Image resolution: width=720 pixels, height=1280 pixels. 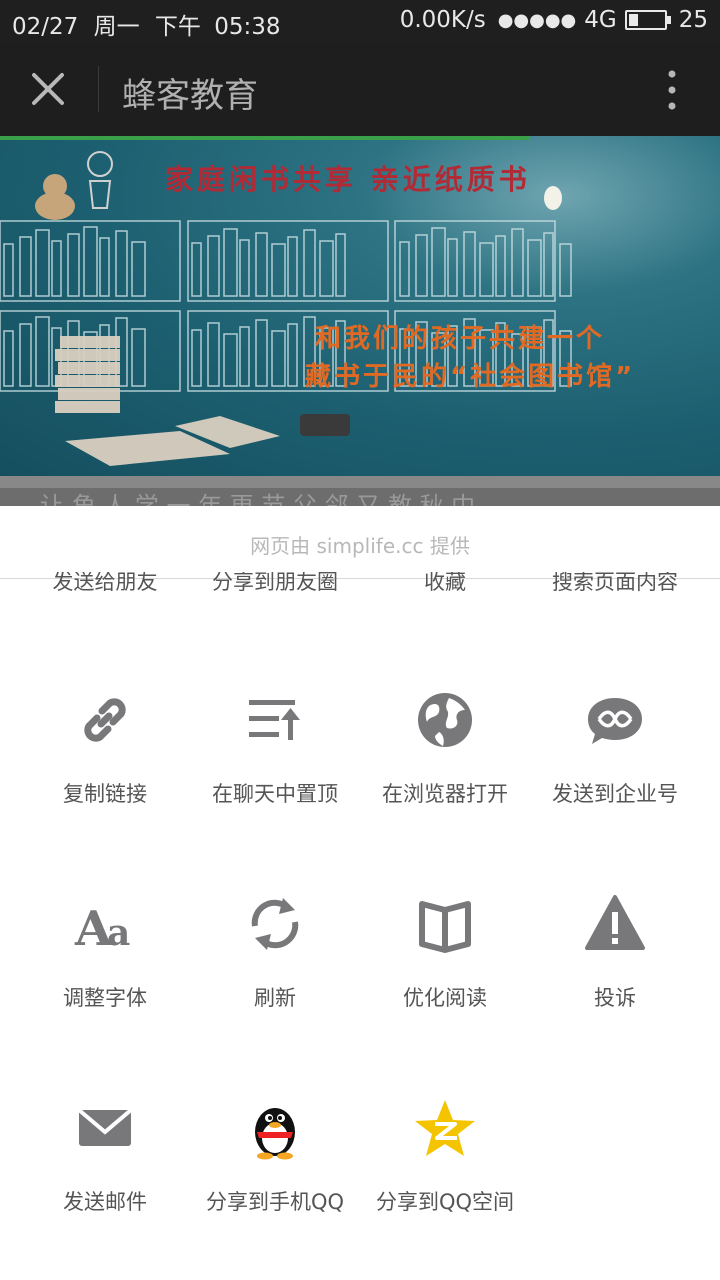 I want to click on svg-text: a, so click(x=118, y=933).